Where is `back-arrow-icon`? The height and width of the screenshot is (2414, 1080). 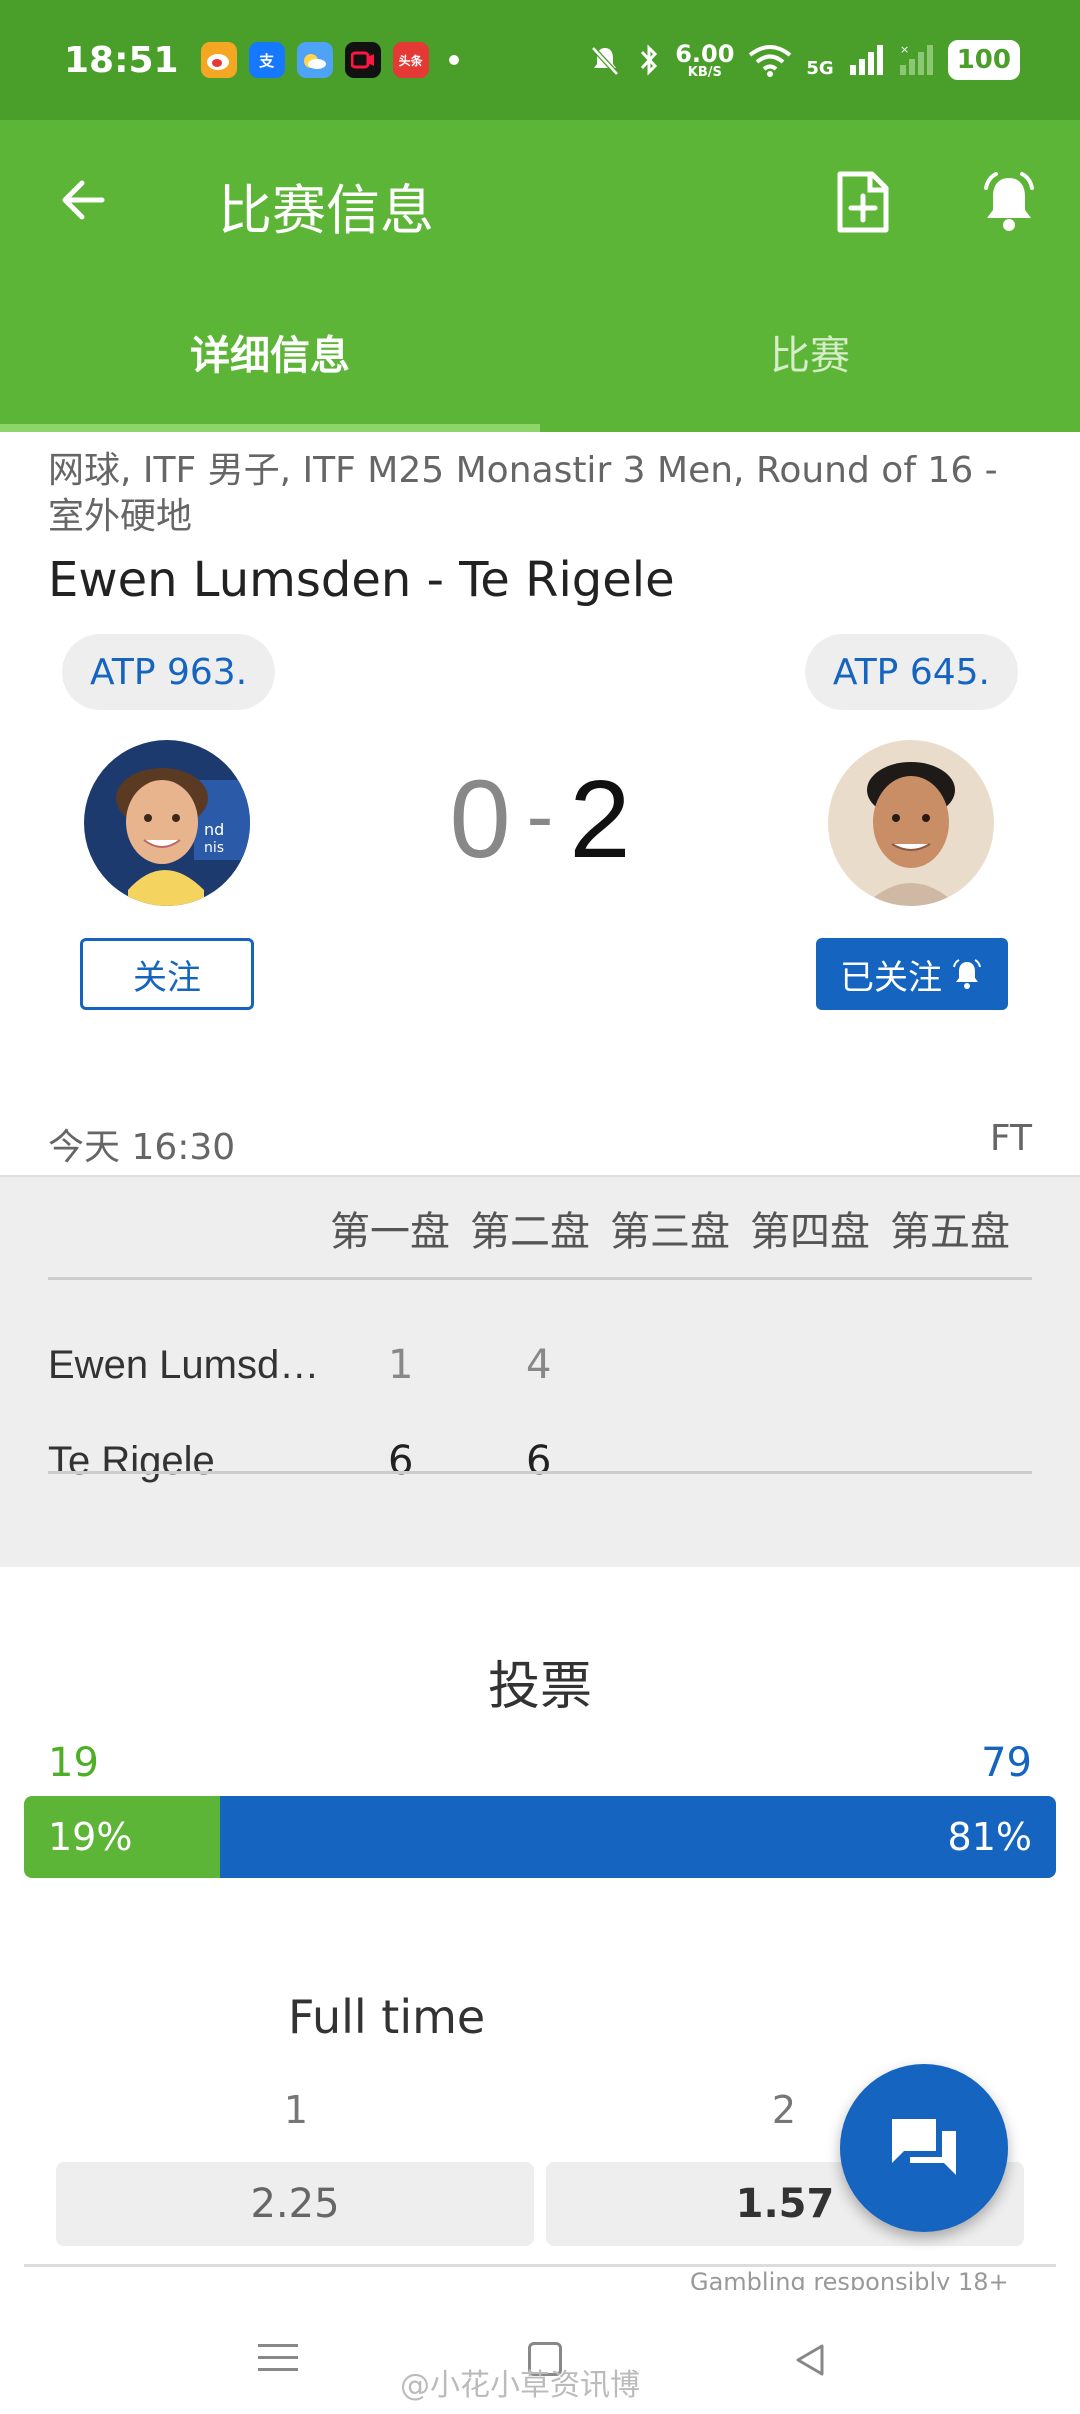 back-arrow-icon is located at coordinates (84, 200).